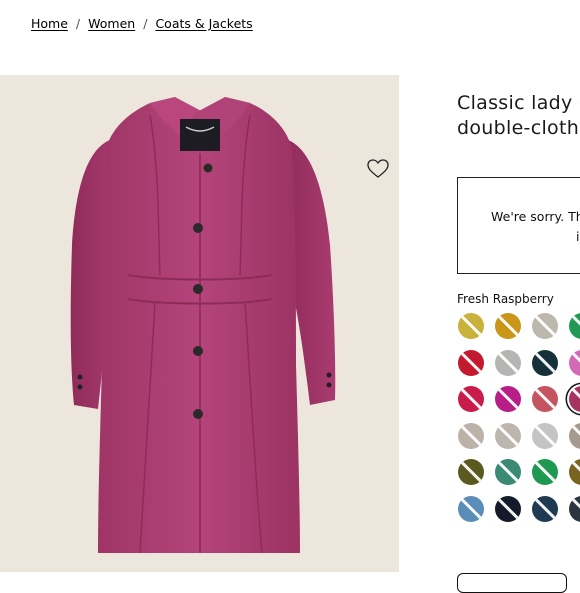  I want to click on breadcrumb-coats-jackets: Coats & Jackets, so click(203, 23).